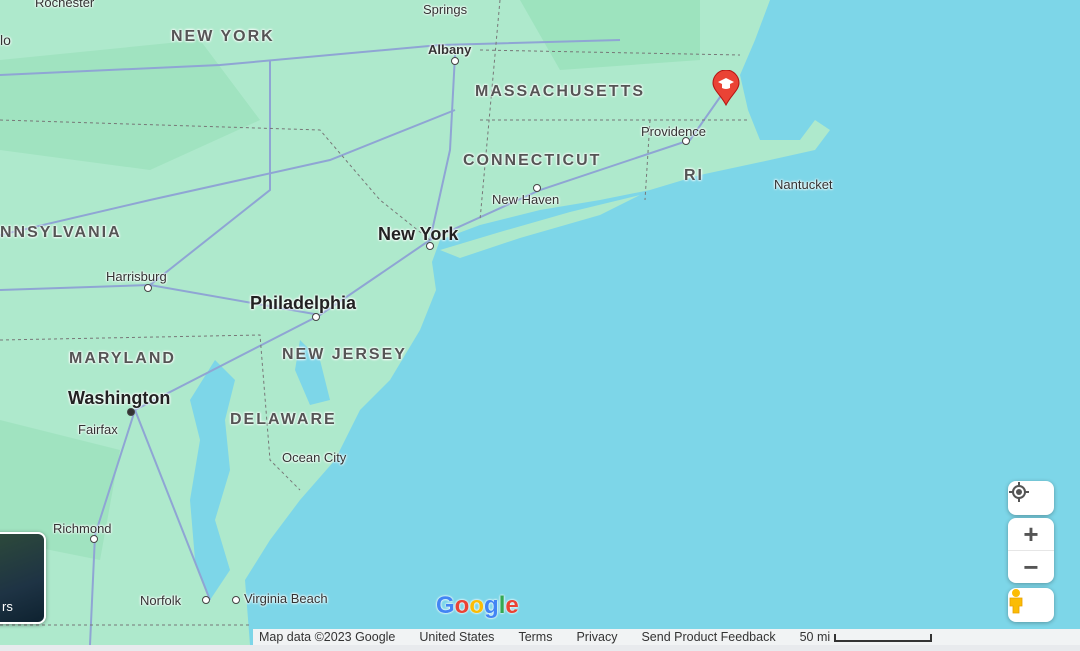 This screenshot has height=651, width=1080. What do you see at coordinates (456, 637) in the screenshot?
I see `region-link: United States` at bounding box center [456, 637].